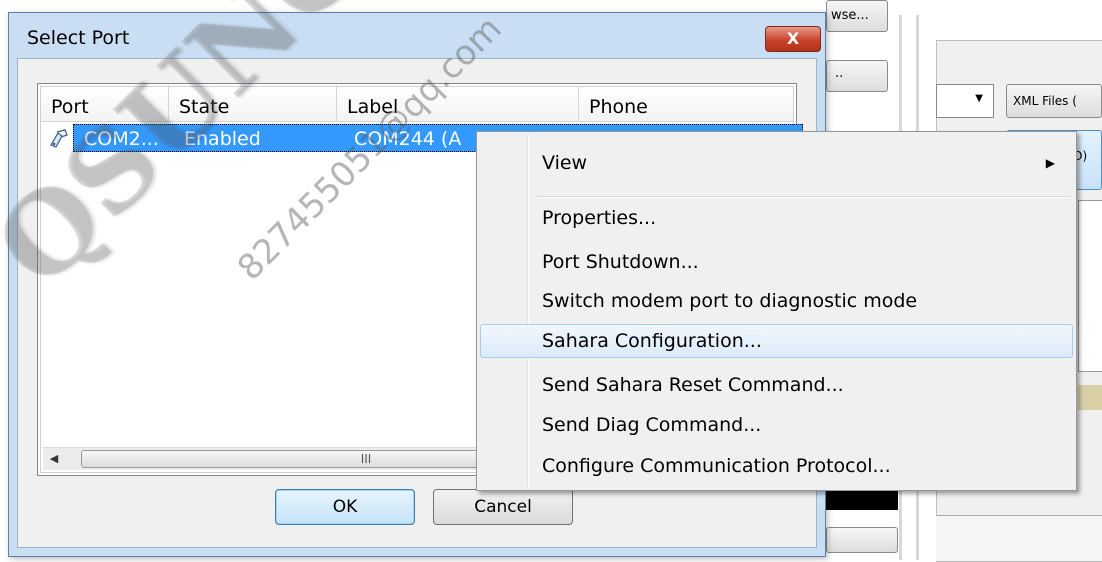  Describe the element at coordinates (857, 76) in the screenshot. I see `dots-button-partial: ..` at that location.